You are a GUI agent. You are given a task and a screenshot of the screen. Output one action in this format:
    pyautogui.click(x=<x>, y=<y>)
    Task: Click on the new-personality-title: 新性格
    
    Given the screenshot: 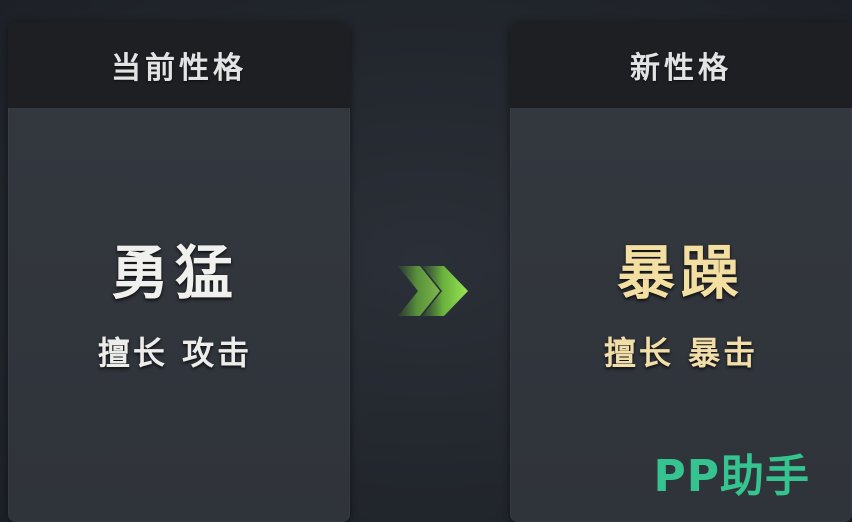 What is the action you would take?
    pyautogui.click(x=681, y=68)
    